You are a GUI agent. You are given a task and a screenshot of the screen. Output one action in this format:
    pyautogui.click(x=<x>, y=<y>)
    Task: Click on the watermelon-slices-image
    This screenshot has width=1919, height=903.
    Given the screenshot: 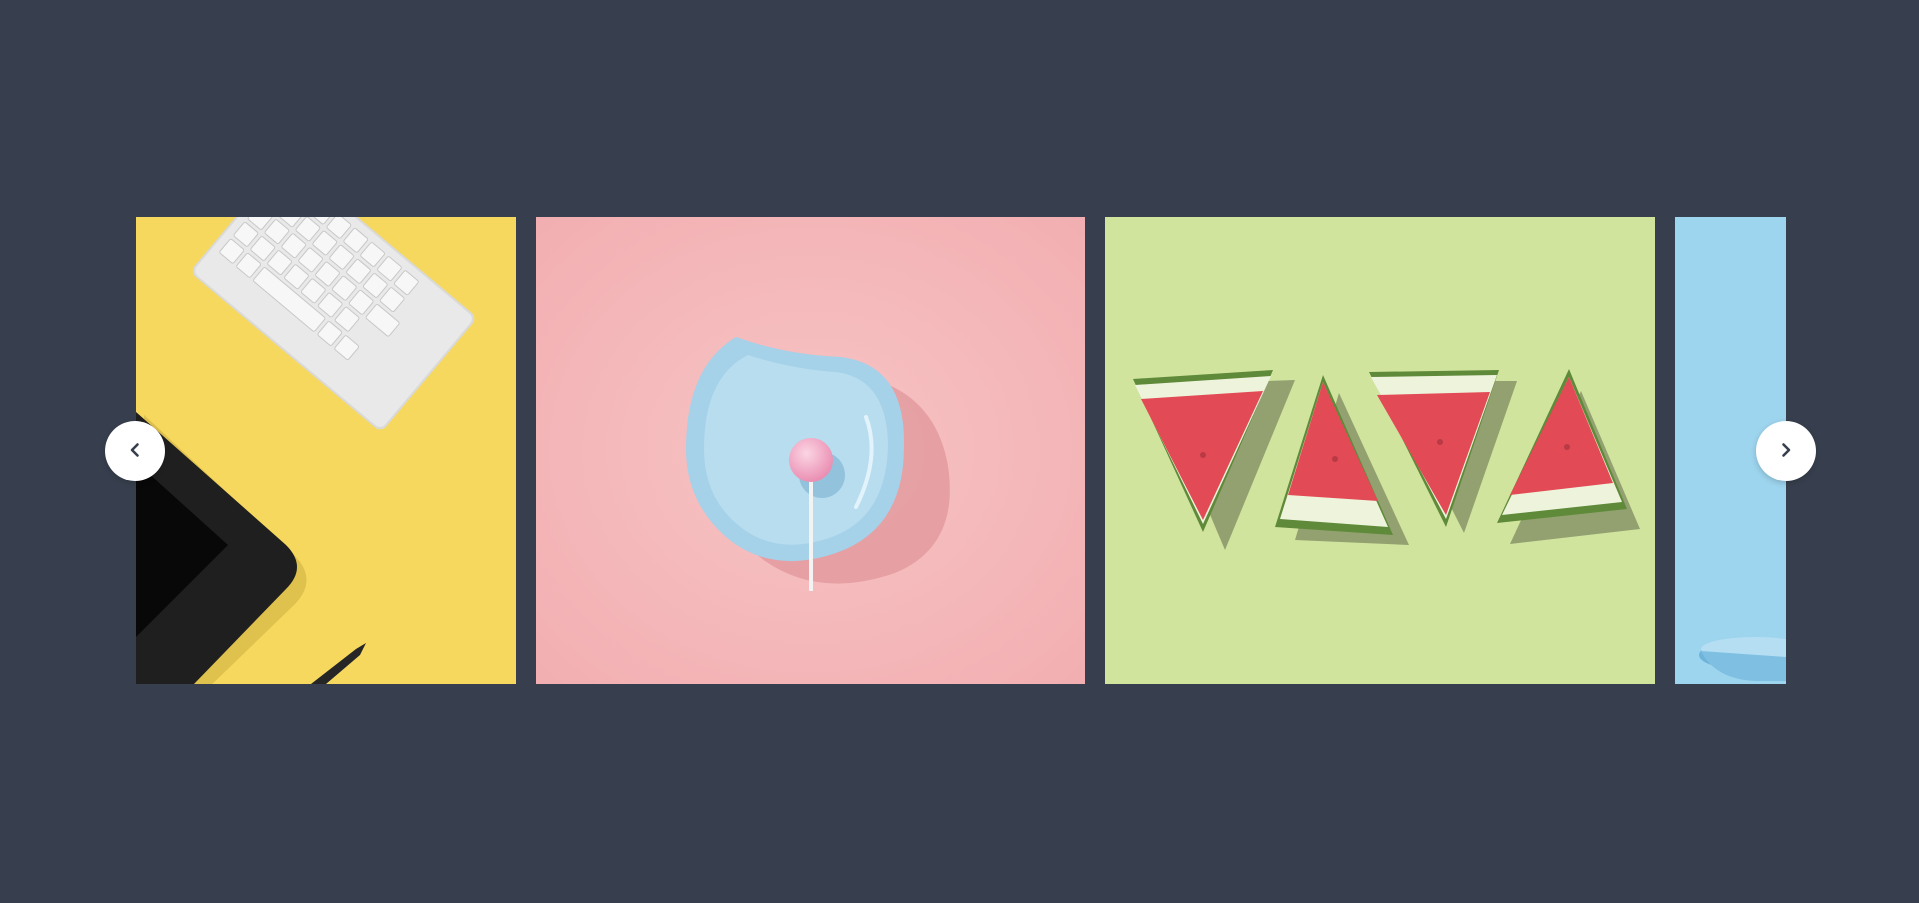 What is the action you would take?
    pyautogui.click(x=1380, y=450)
    